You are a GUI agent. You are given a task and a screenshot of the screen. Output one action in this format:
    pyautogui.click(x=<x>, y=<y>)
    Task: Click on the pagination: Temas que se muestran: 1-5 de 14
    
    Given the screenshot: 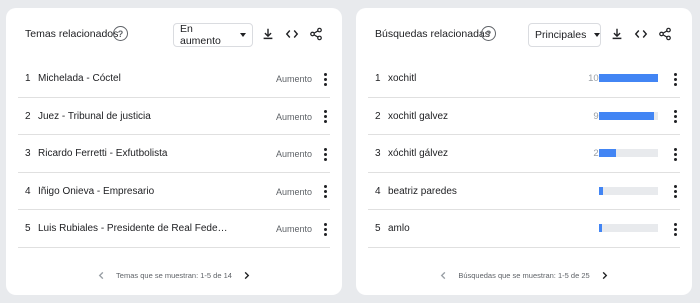 What is the action you would take?
    pyautogui.click(x=174, y=275)
    